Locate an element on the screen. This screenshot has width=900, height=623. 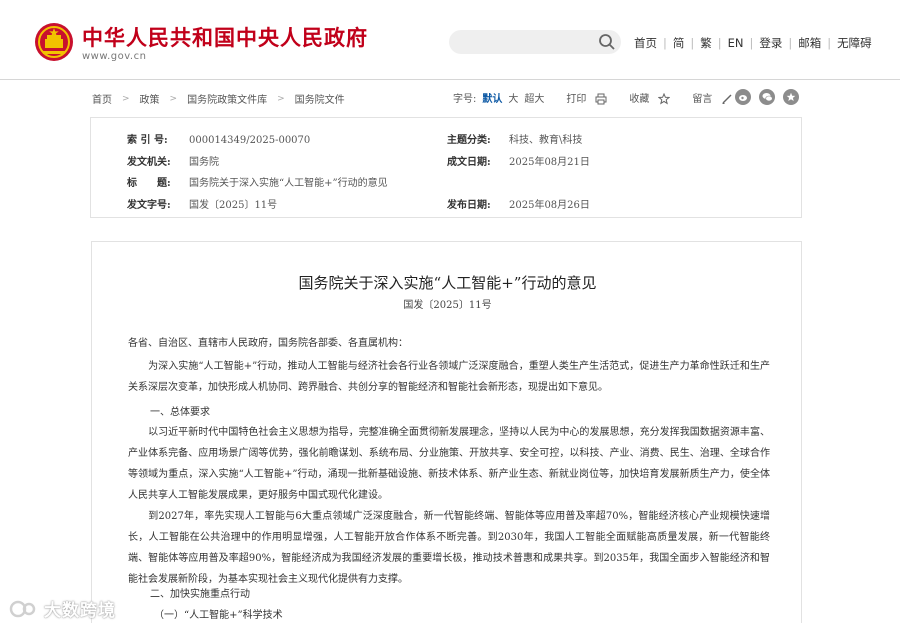
info-doc-no: 发文字号: 国发〔2025〕11号 is located at coordinates (202, 203).